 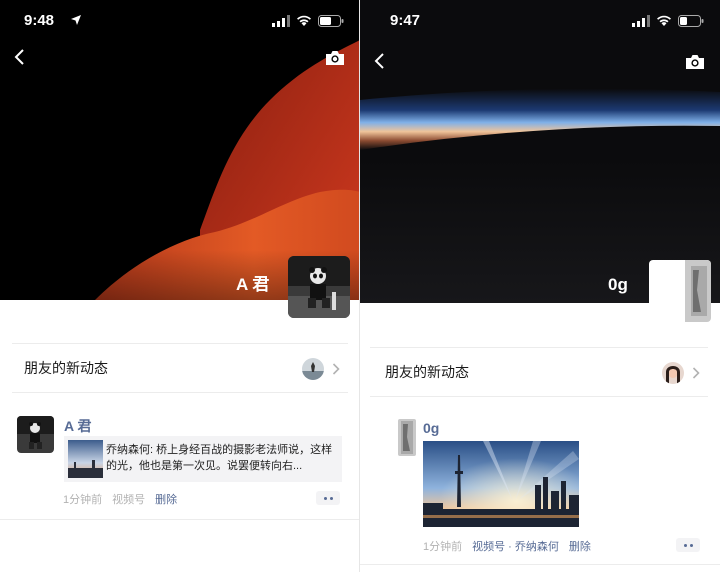 What do you see at coordinates (180, 22) in the screenshot?
I see `status-bar: 9:48` at bounding box center [180, 22].